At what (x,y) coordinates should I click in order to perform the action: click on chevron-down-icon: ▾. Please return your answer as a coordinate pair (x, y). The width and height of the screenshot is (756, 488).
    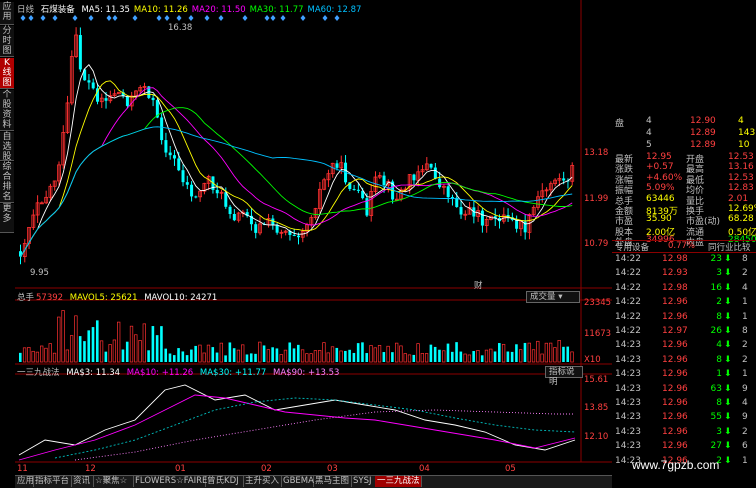
    Looking at the image, I should click on (560, 297).